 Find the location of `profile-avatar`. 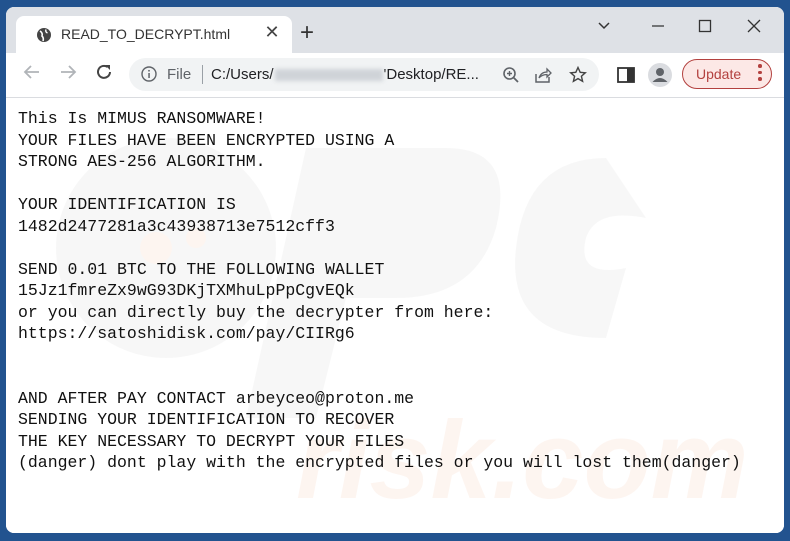

profile-avatar is located at coordinates (660, 75).